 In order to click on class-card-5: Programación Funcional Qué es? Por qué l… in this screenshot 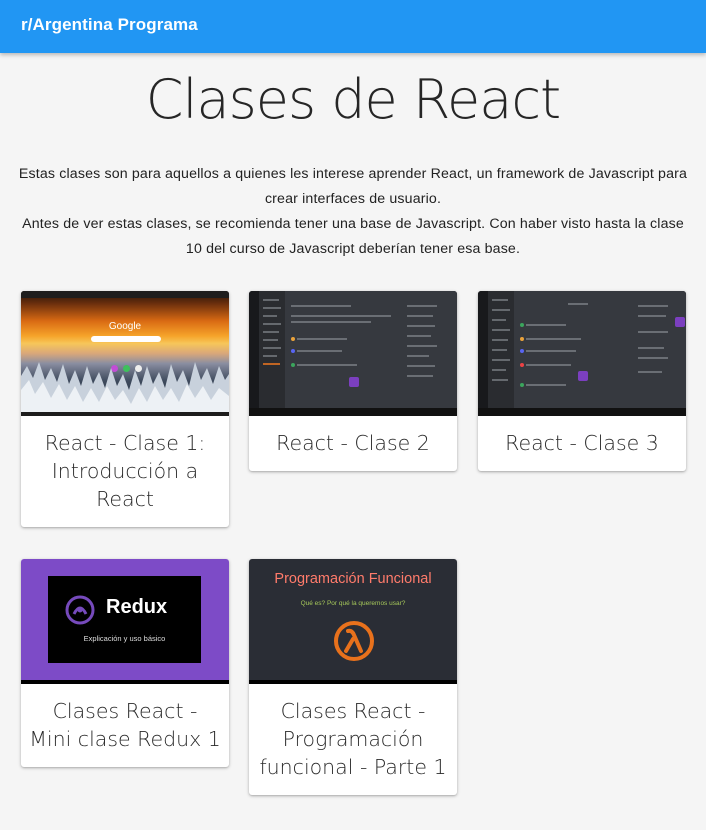, I will do `click(353, 677)`.